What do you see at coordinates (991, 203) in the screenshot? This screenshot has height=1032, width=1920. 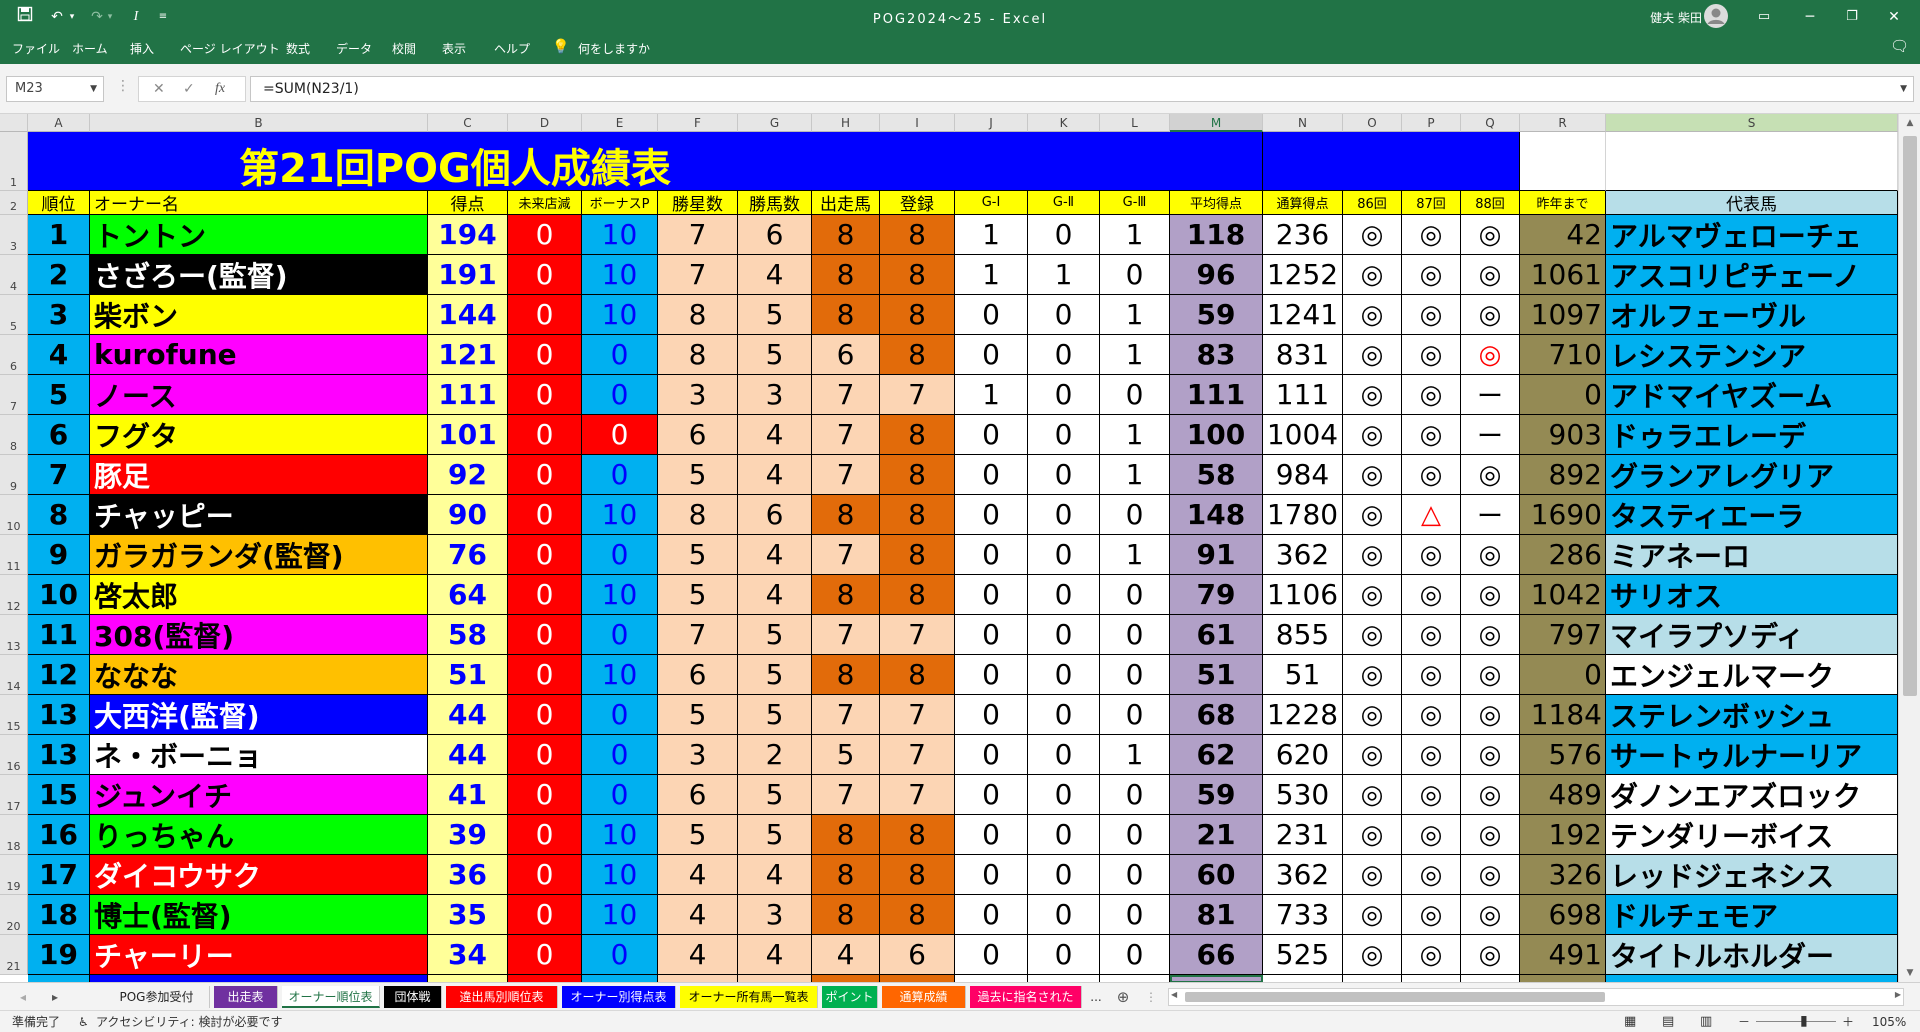 I see `header-cell: G-Ⅰ` at bounding box center [991, 203].